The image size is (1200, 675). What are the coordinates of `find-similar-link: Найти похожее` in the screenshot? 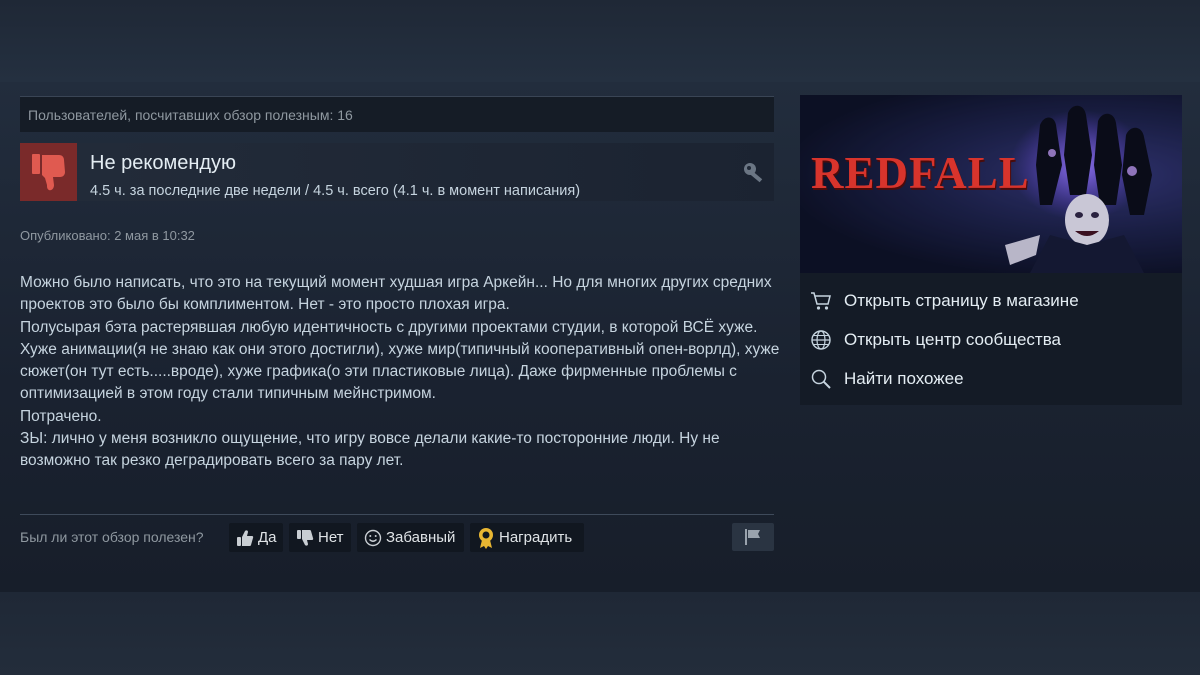 It's located at (991, 379).